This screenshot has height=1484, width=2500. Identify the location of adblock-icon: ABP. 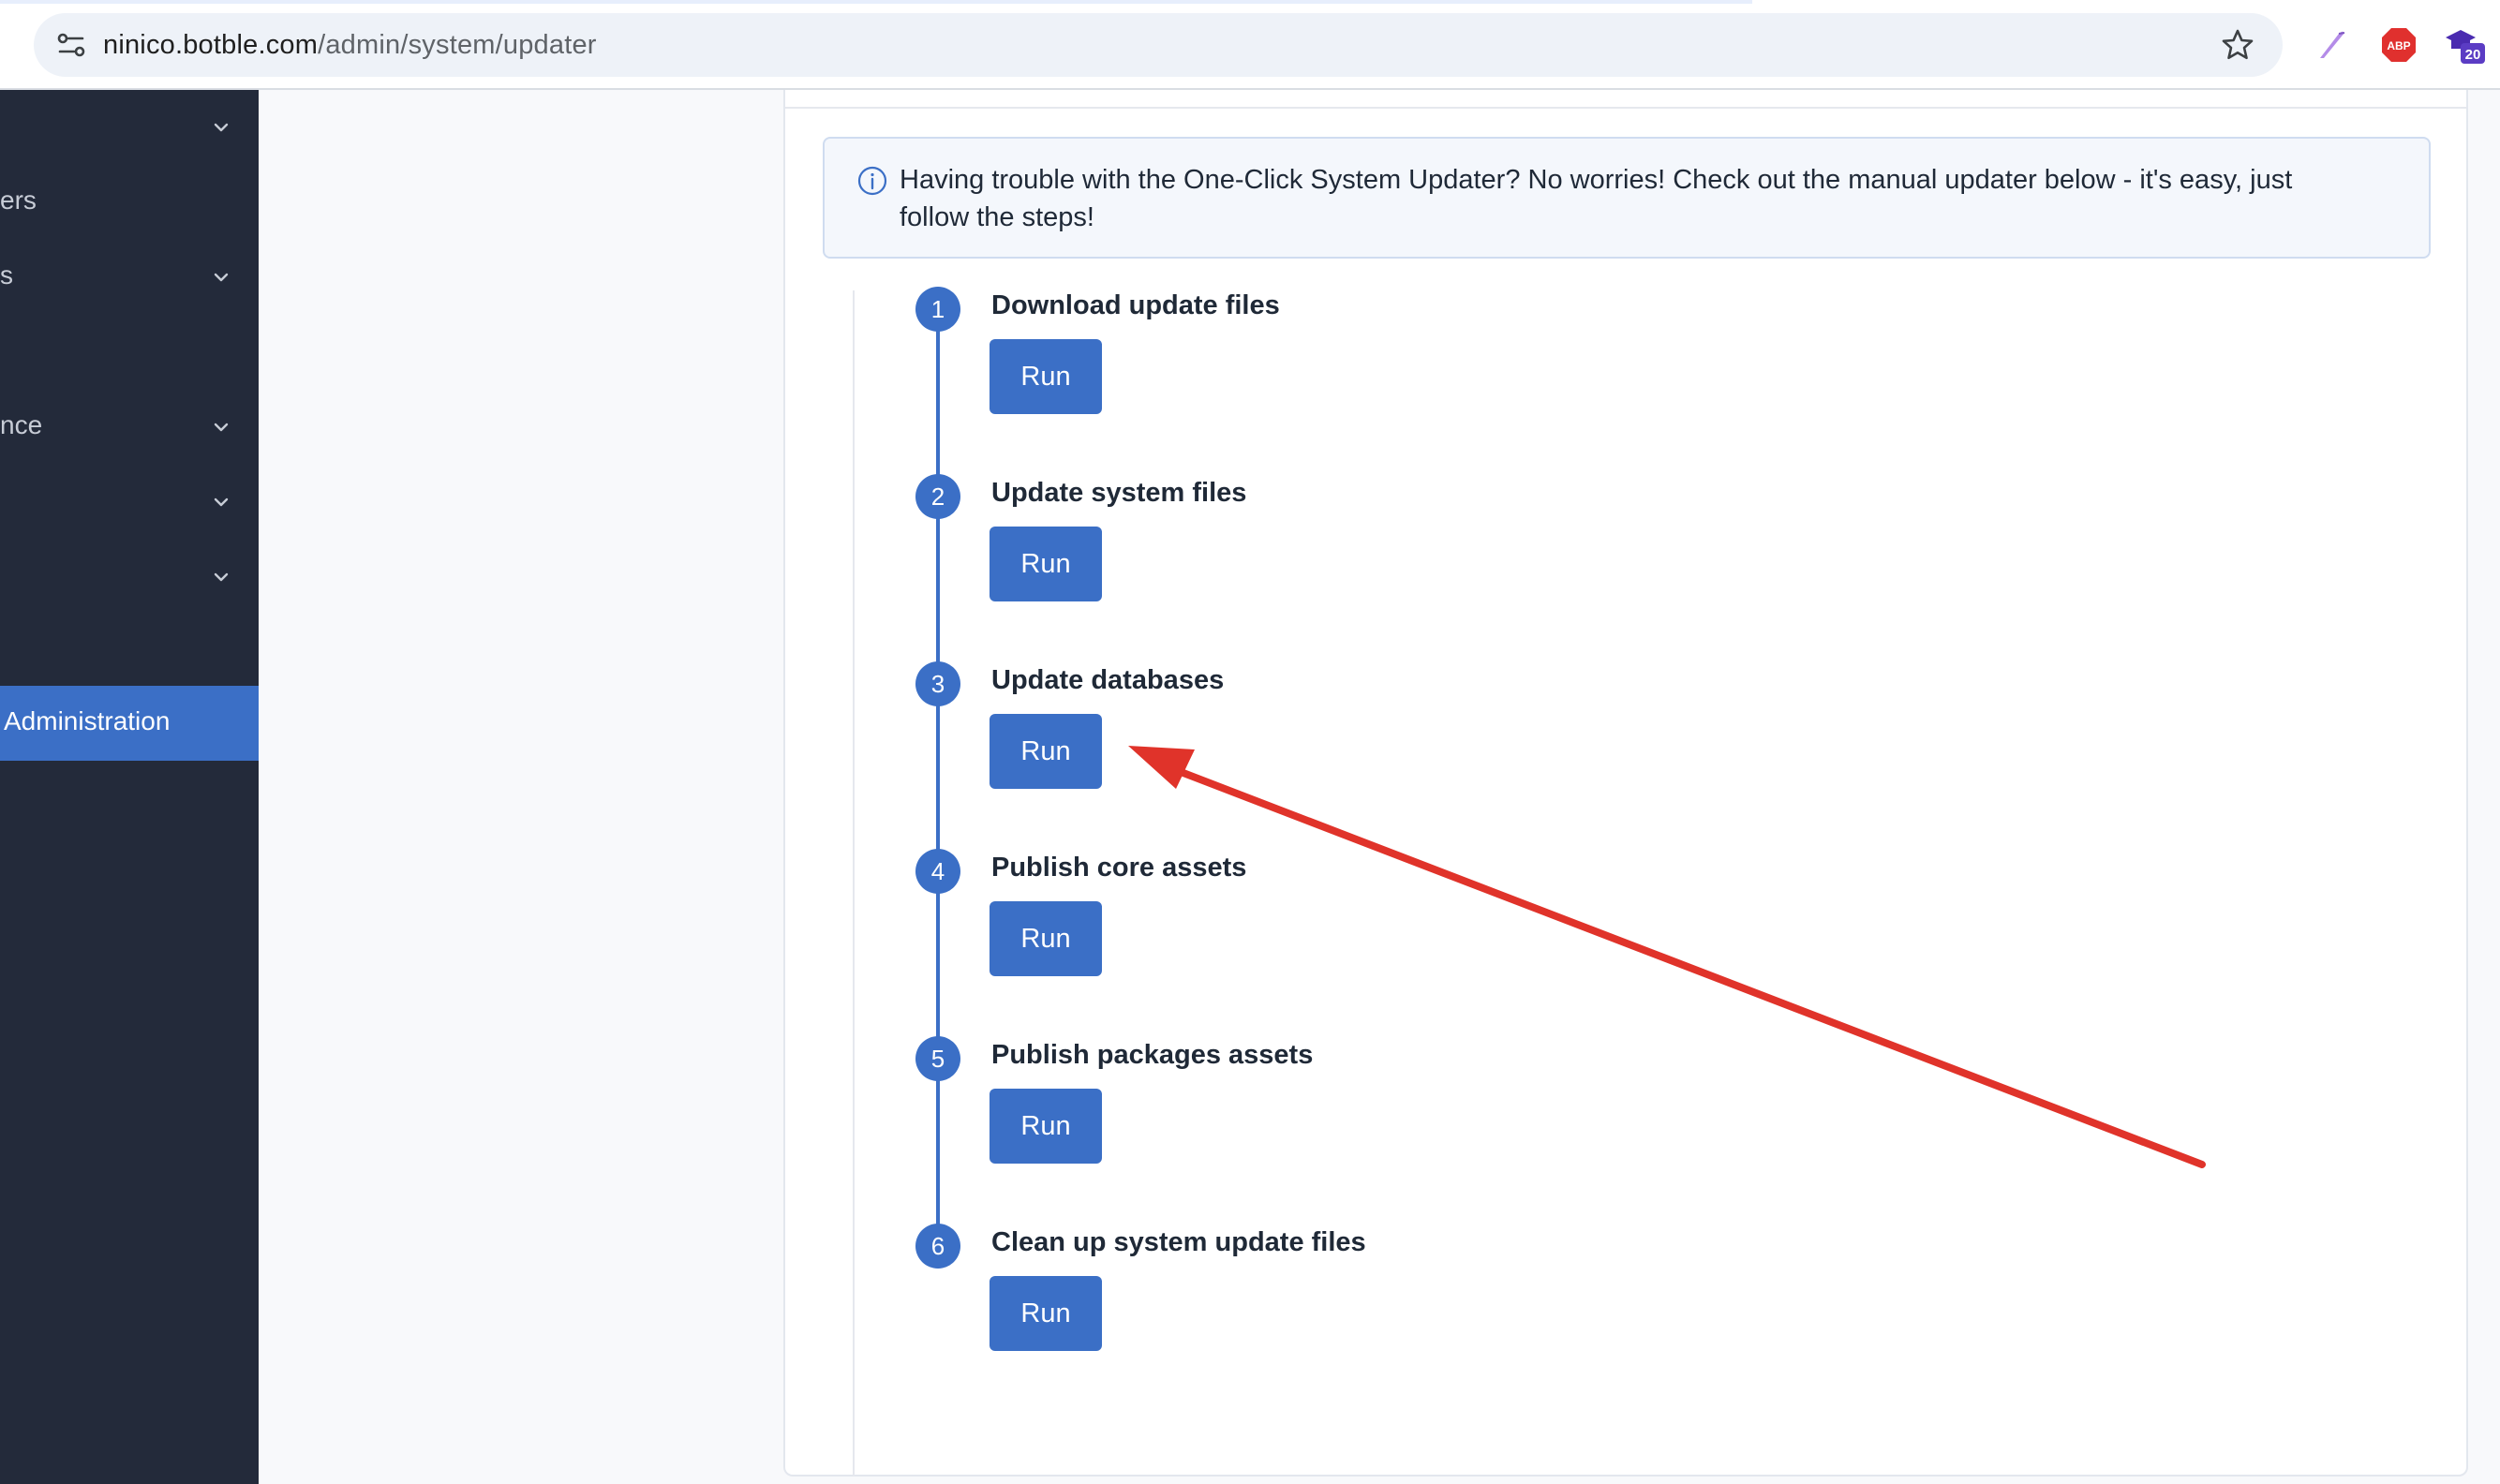
(2398, 45).